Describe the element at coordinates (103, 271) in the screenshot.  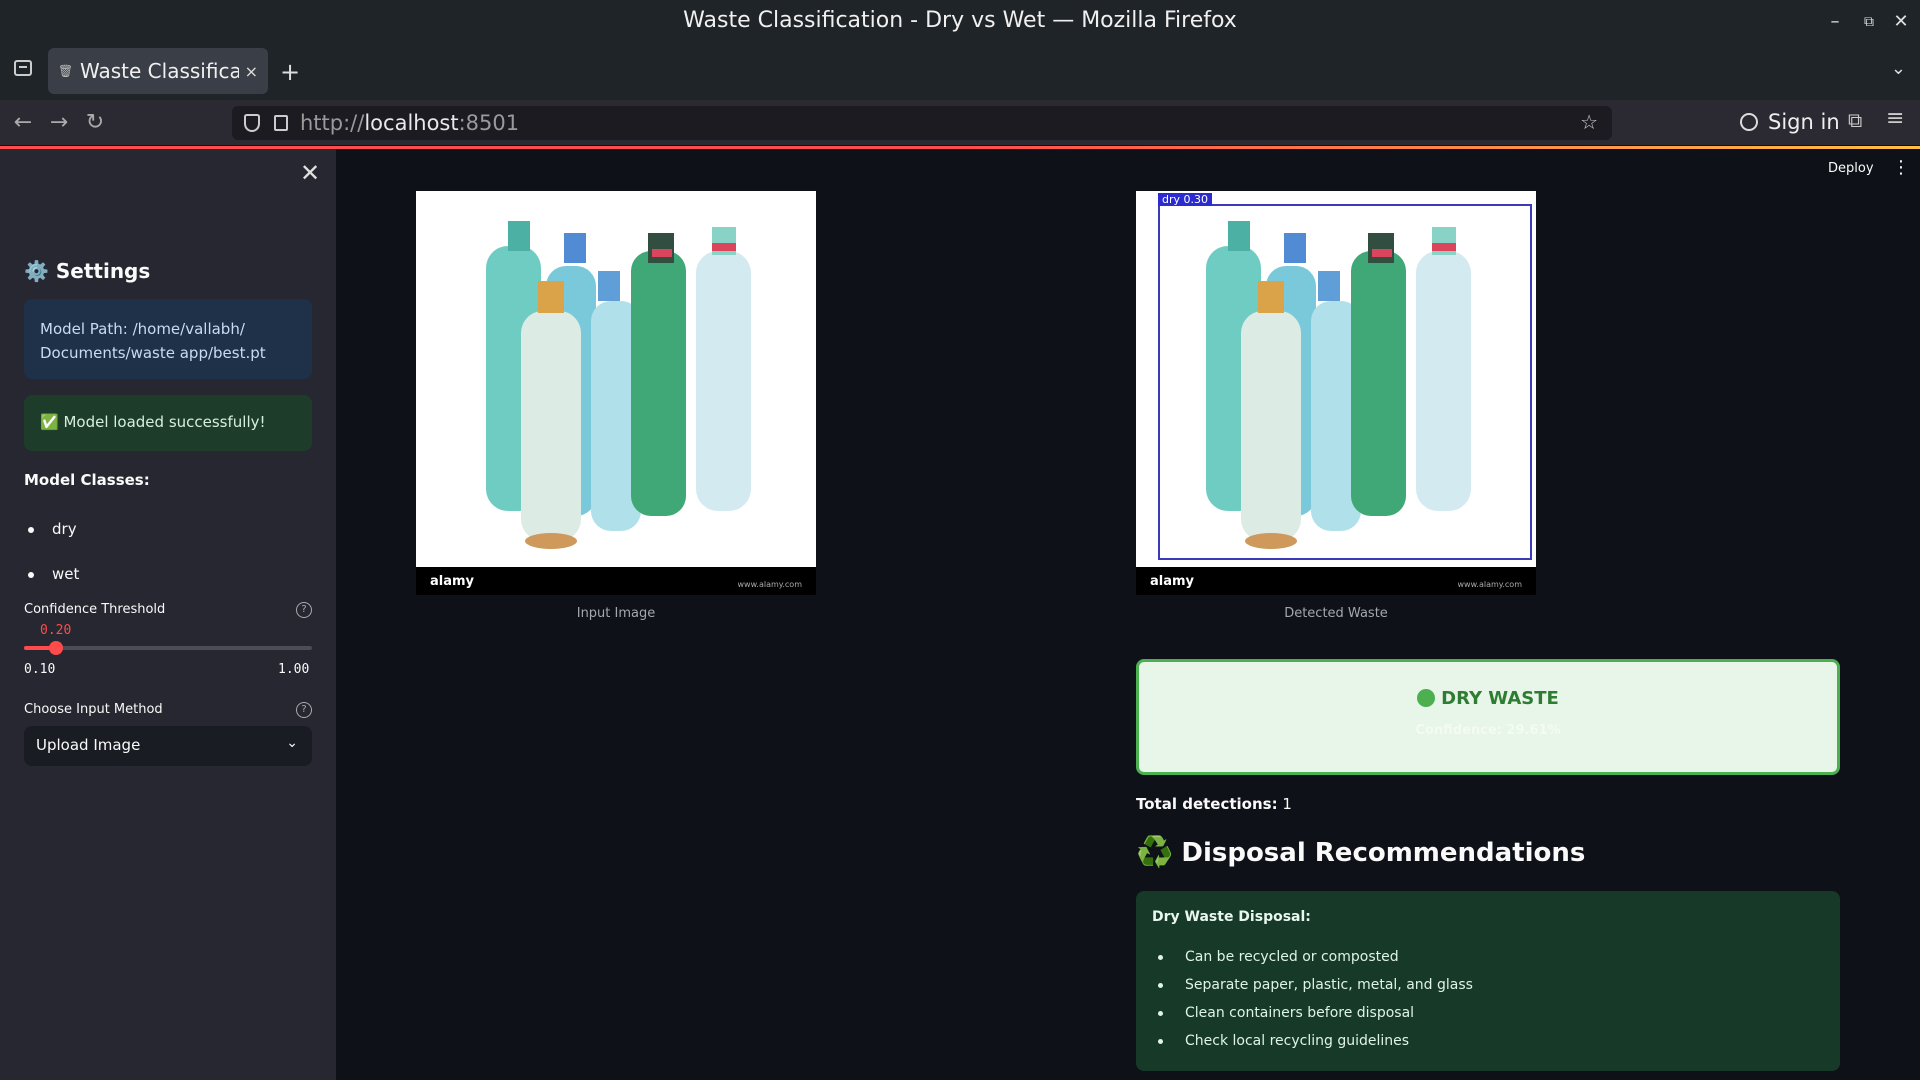
I see `settings-label: Settings` at that location.